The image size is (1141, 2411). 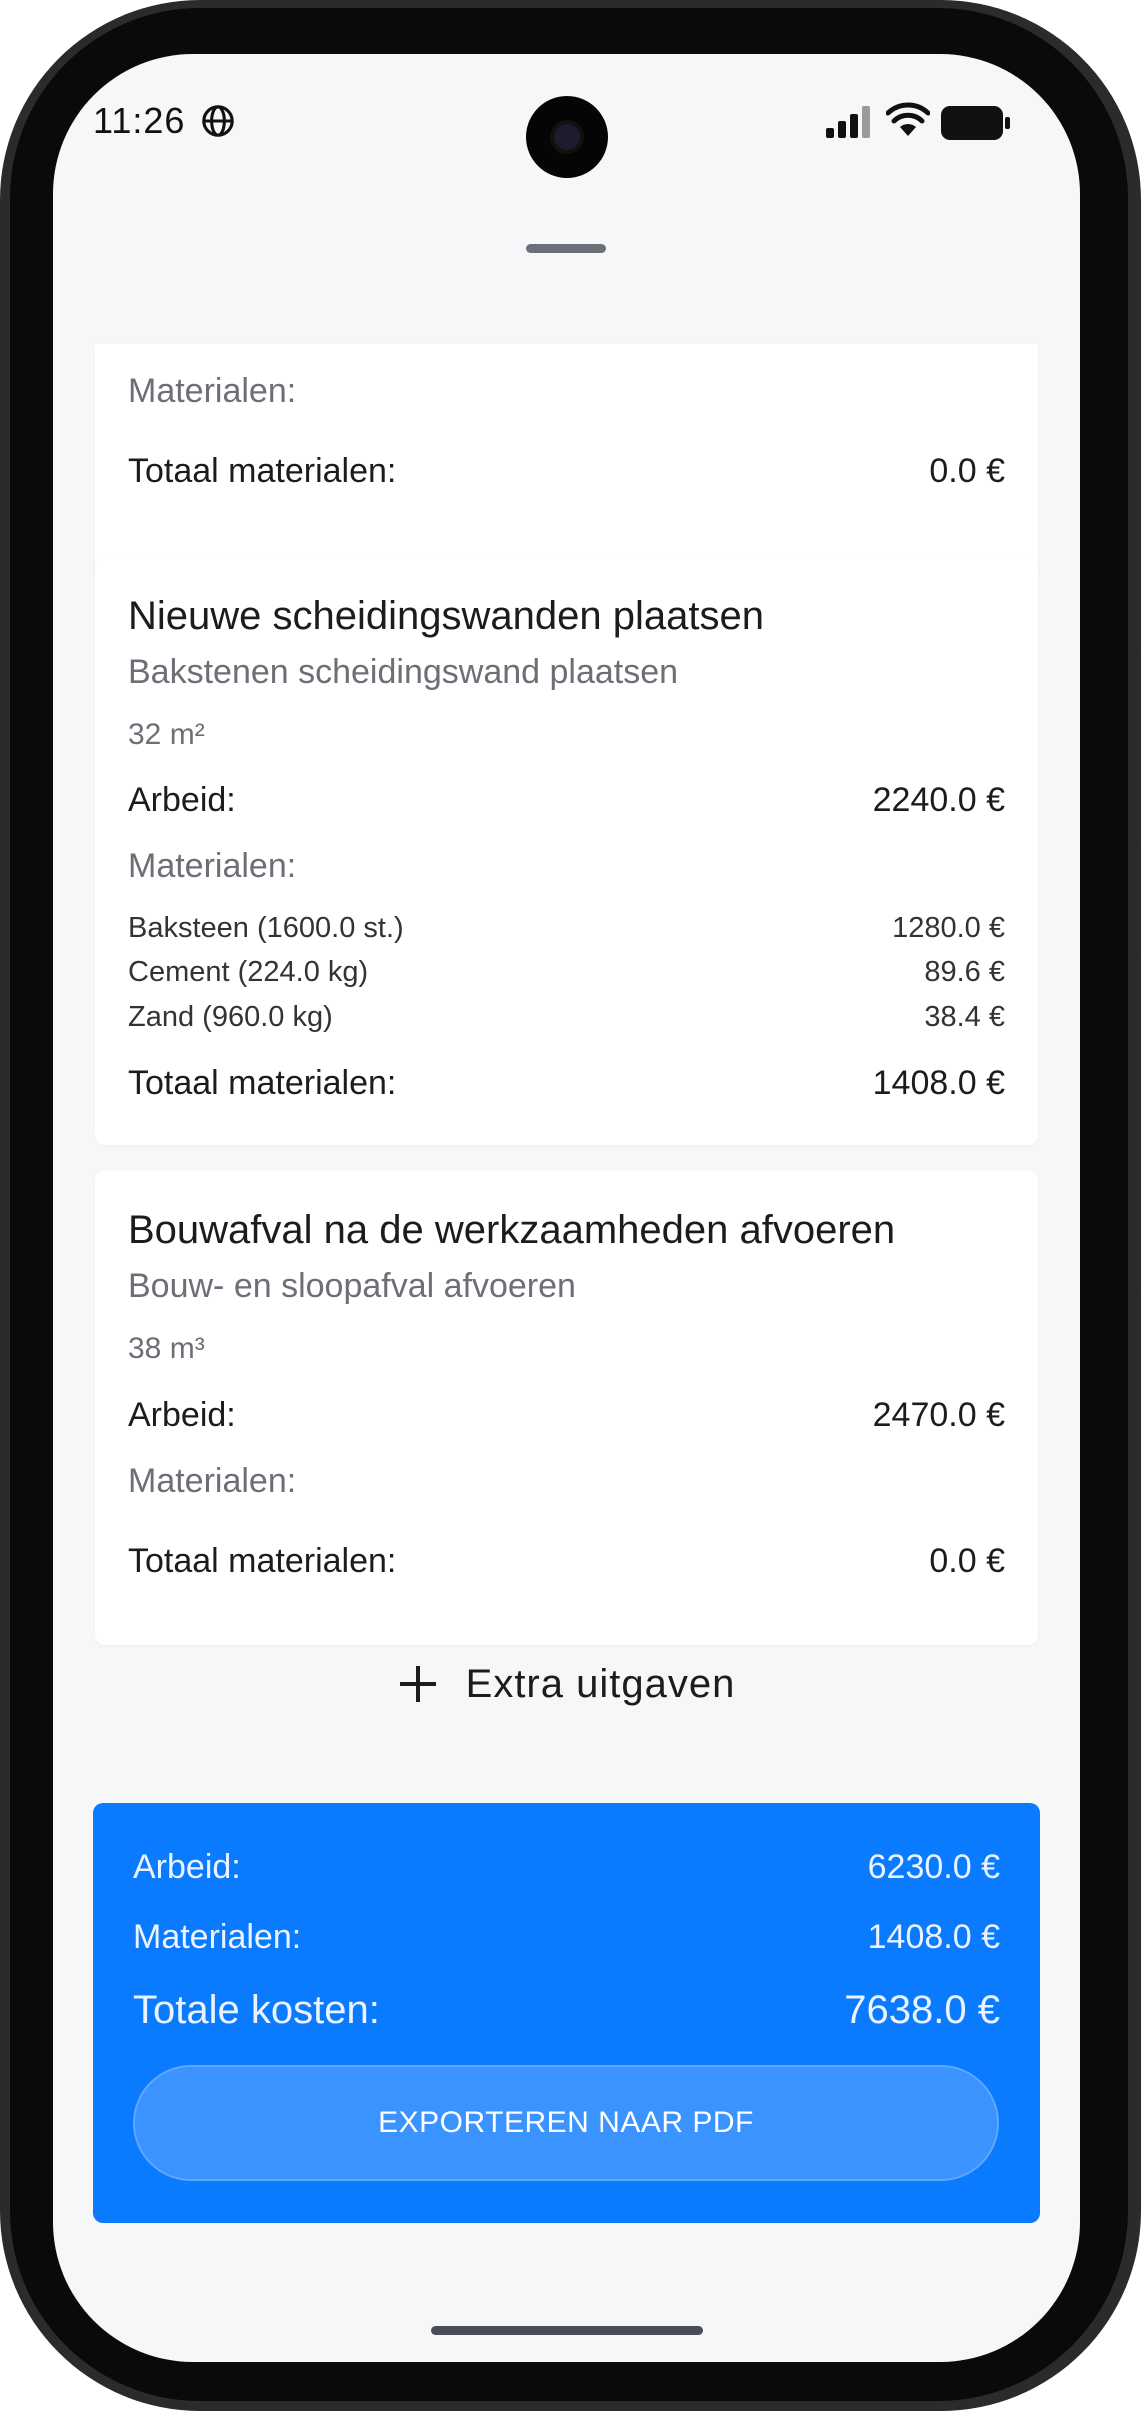 What do you see at coordinates (567, 137) in the screenshot?
I see `front-camera` at bounding box center [567, 137].